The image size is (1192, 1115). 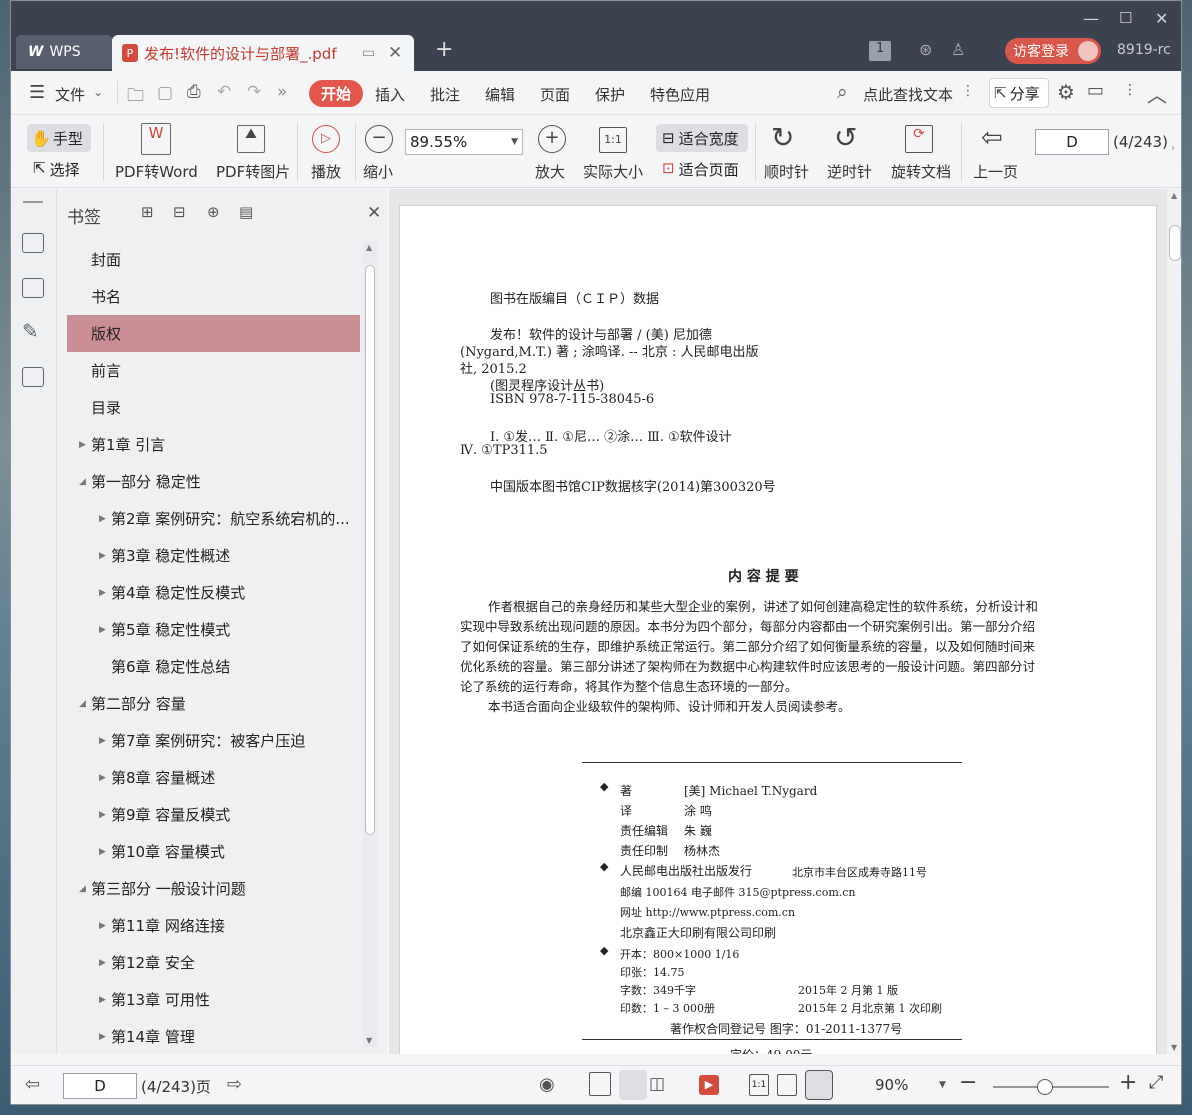 I want to click on status-zoom-out-icon: −, so click(x=968, y=1082).